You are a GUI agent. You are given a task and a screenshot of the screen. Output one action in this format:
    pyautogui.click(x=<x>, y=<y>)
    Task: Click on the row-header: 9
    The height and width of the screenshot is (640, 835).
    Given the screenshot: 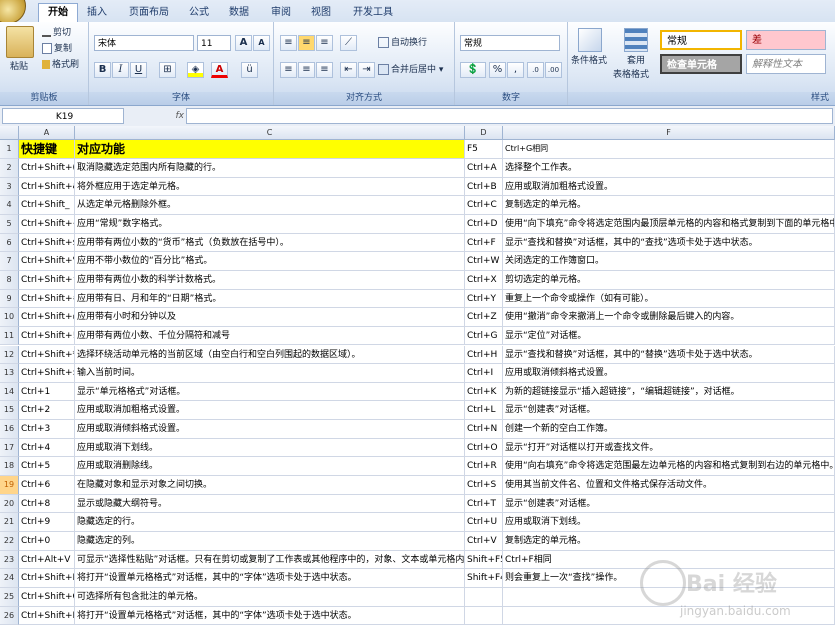 What is the action you would take?
    pyautogui.click(x=9, y=299)
    